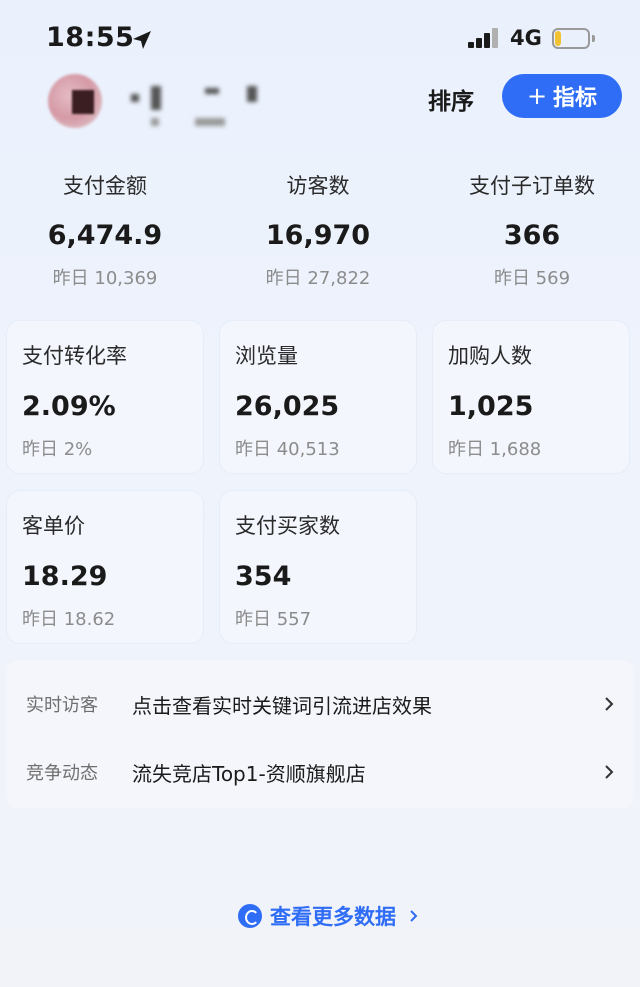 This screenshot has width=640, height=987. What do you see at coordinates (495, 449) in the screenshot?
I see `card-yesterday: 昨日 1,688` at bounding box center [495, 449].